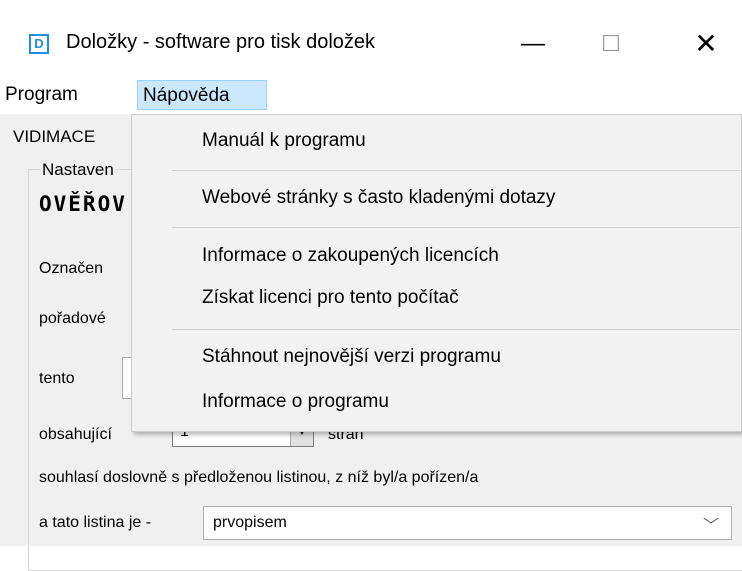  I want to click on label-oznaceni: Označen, so click(71, 268).